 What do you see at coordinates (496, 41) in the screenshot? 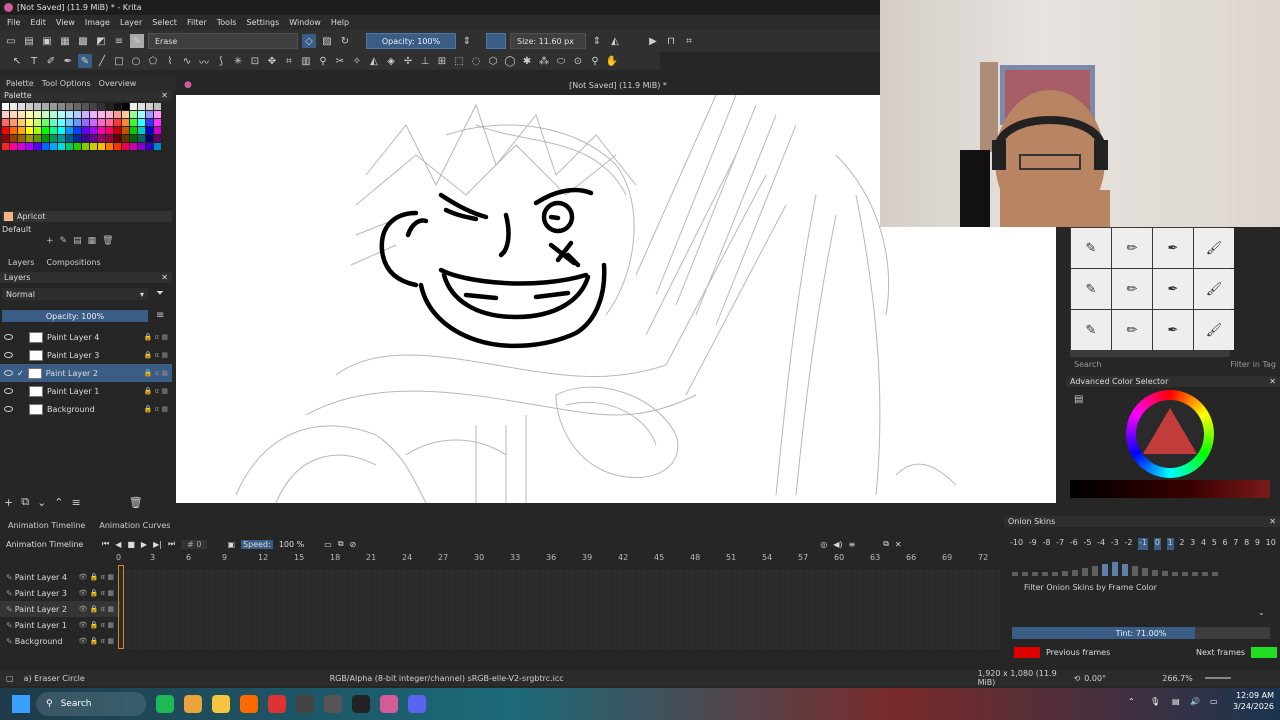
I see `size-color-chip` at bounding box center [496, 41].